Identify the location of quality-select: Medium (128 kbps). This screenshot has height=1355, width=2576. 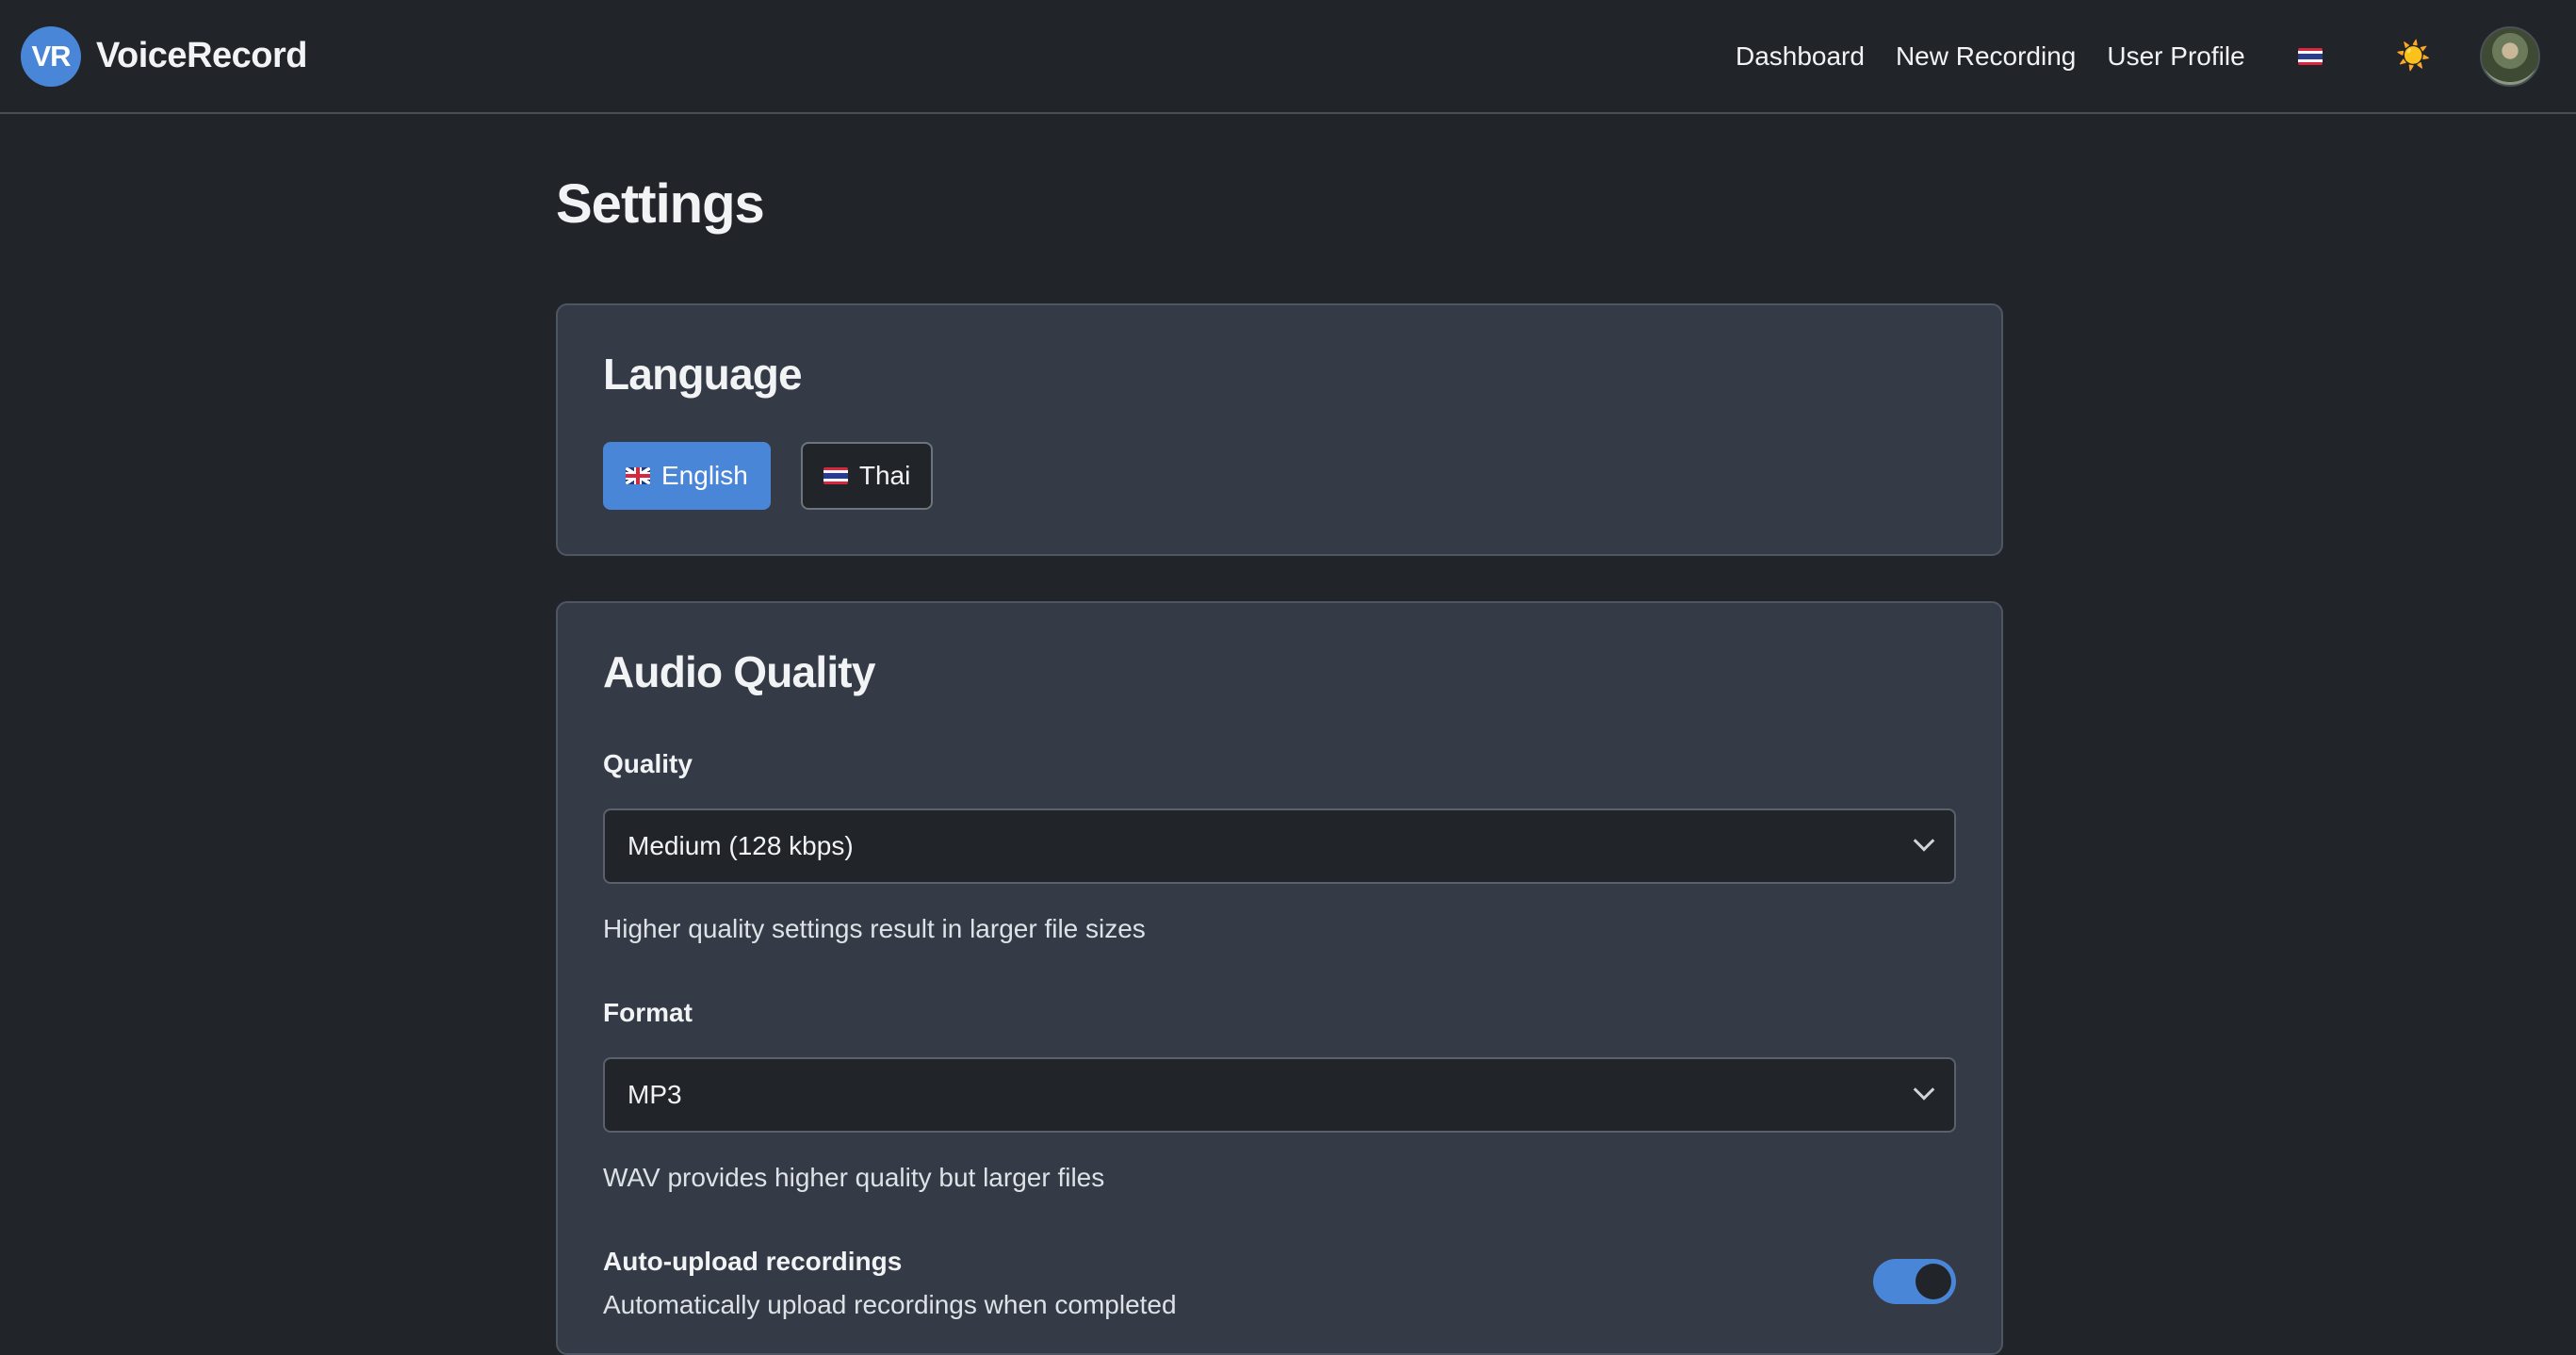
(1279, 846).